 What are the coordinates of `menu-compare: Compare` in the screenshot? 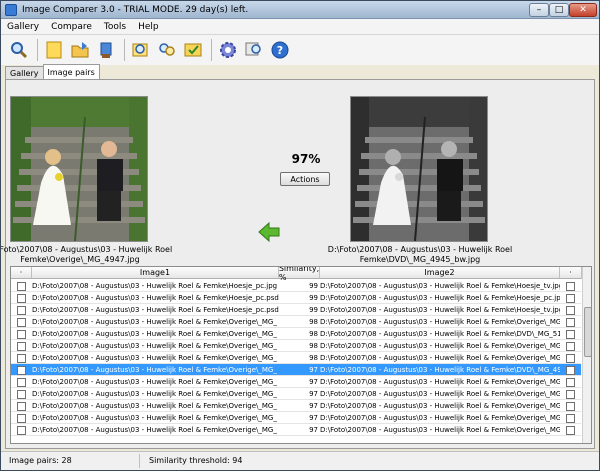 It's located at (71, 27).